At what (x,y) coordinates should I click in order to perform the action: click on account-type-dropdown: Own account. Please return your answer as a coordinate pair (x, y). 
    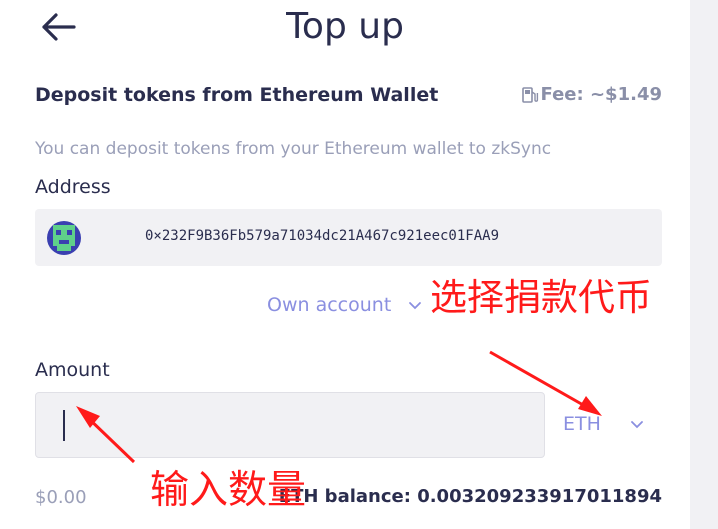
    Looking at the image, I should click on (345, 305).